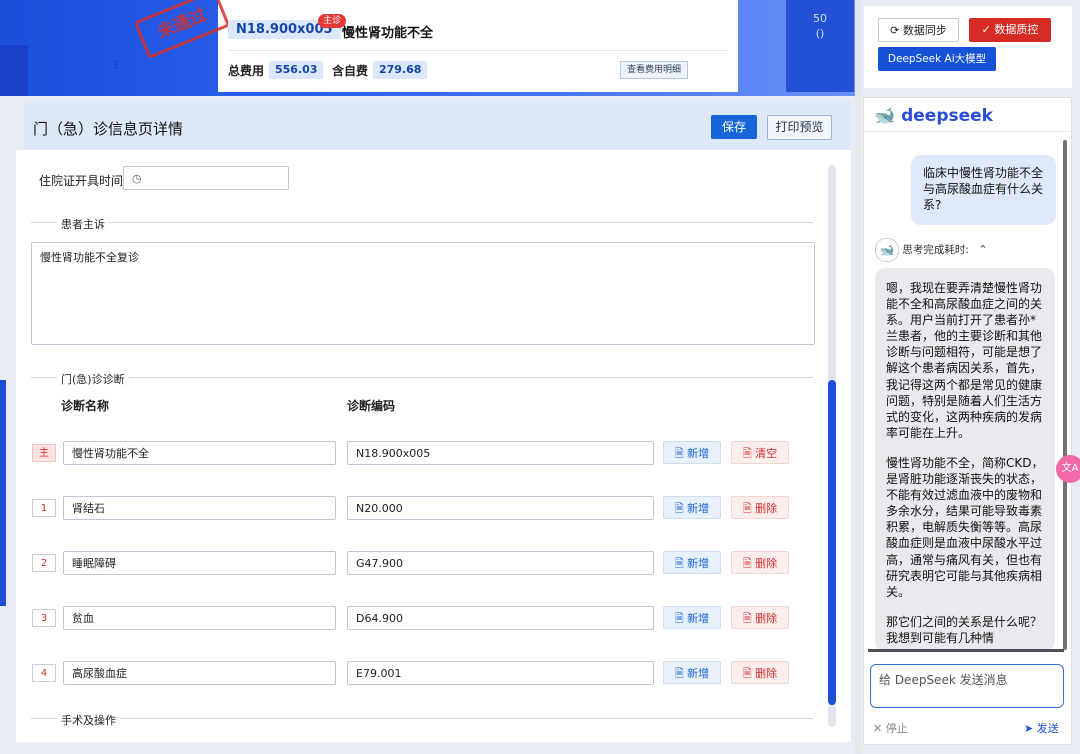  Describe the element at coordinates (896, 30) in the screenshot. I see `refresh-icon: ⟳` at that location.